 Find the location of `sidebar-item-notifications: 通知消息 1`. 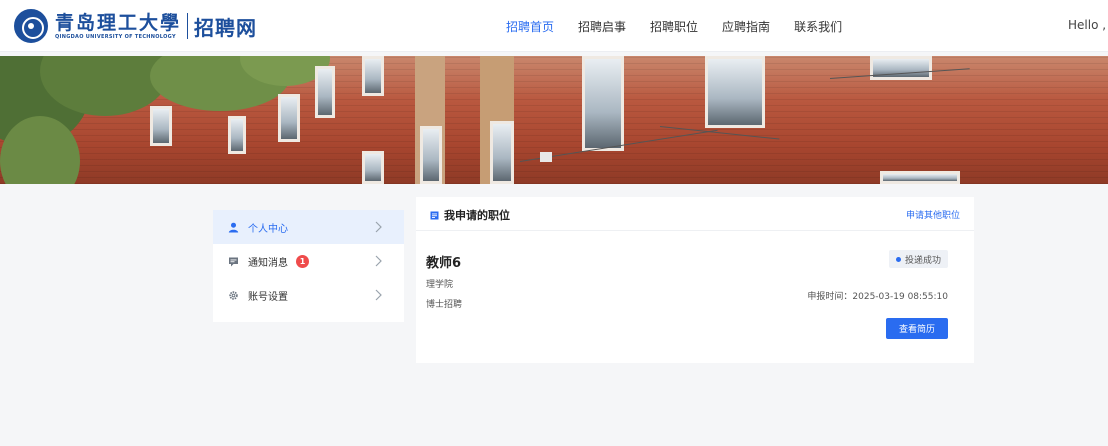

sidebar-item-notifications: 通知消息 1 is located at coordinates (308, 261).